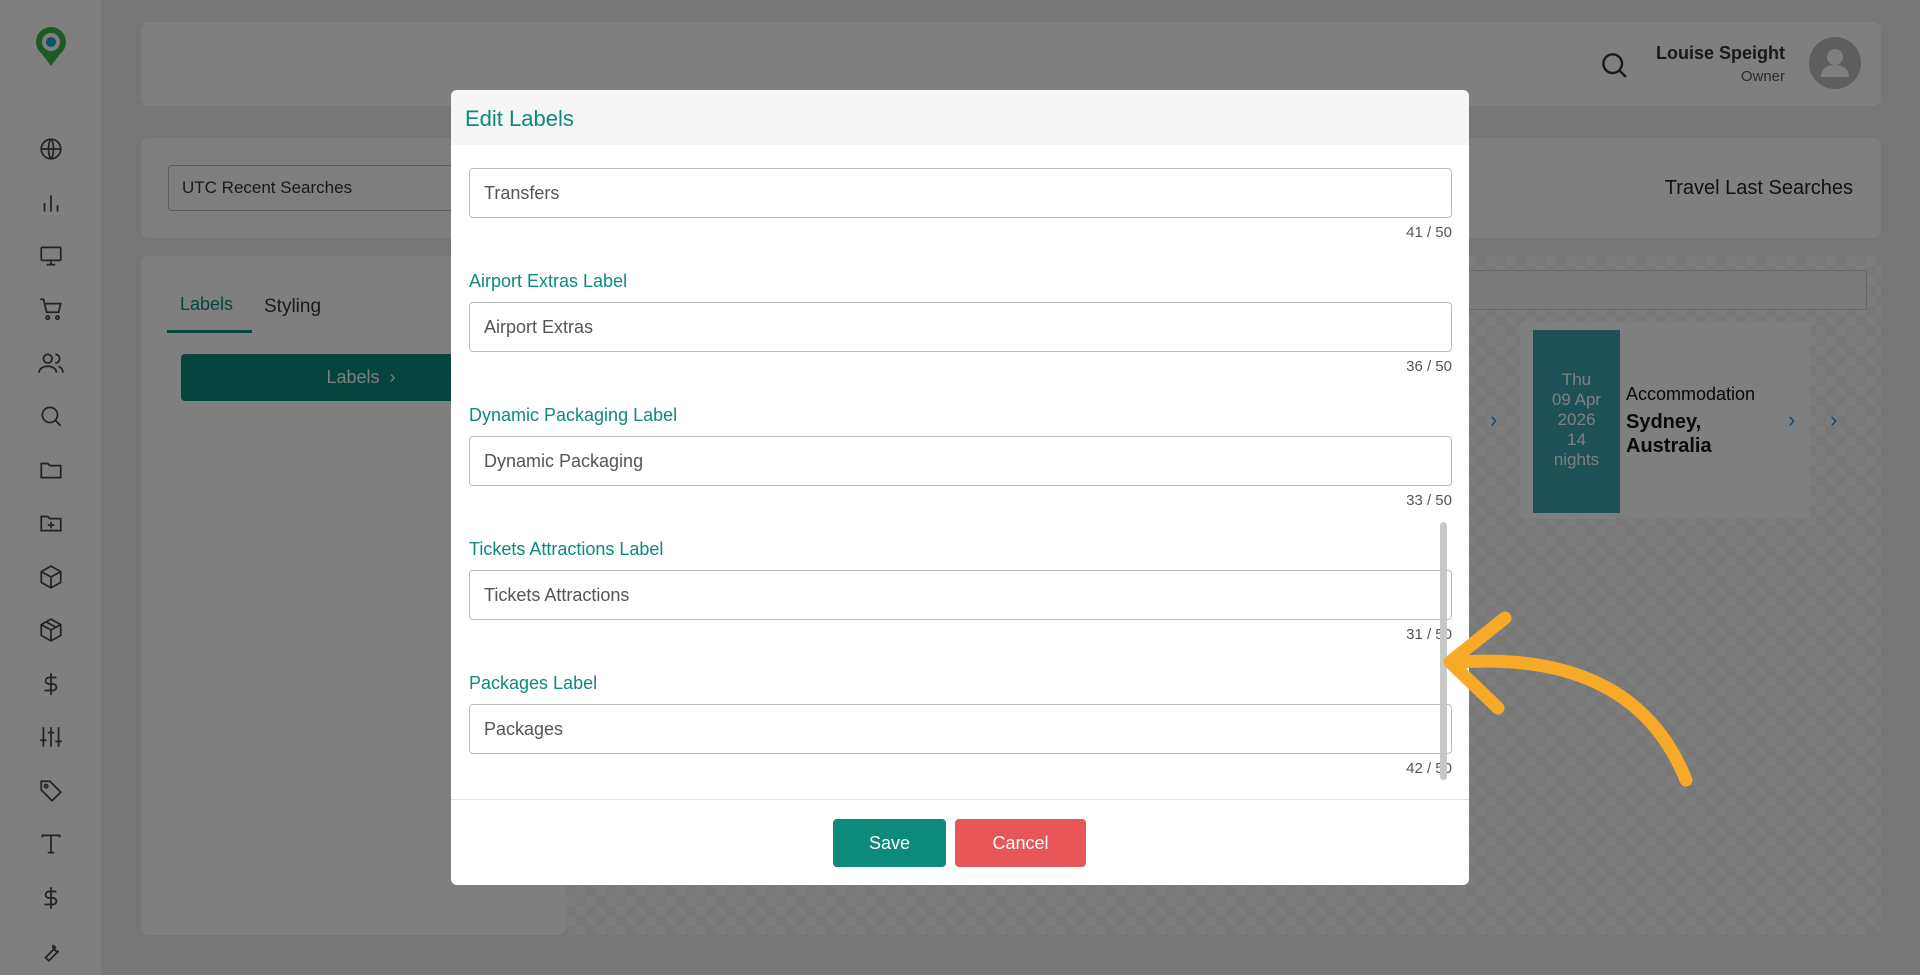 The width and height of the screenshot is (1920, 975). I want to click on transfers-label-input, so click(960, 193).